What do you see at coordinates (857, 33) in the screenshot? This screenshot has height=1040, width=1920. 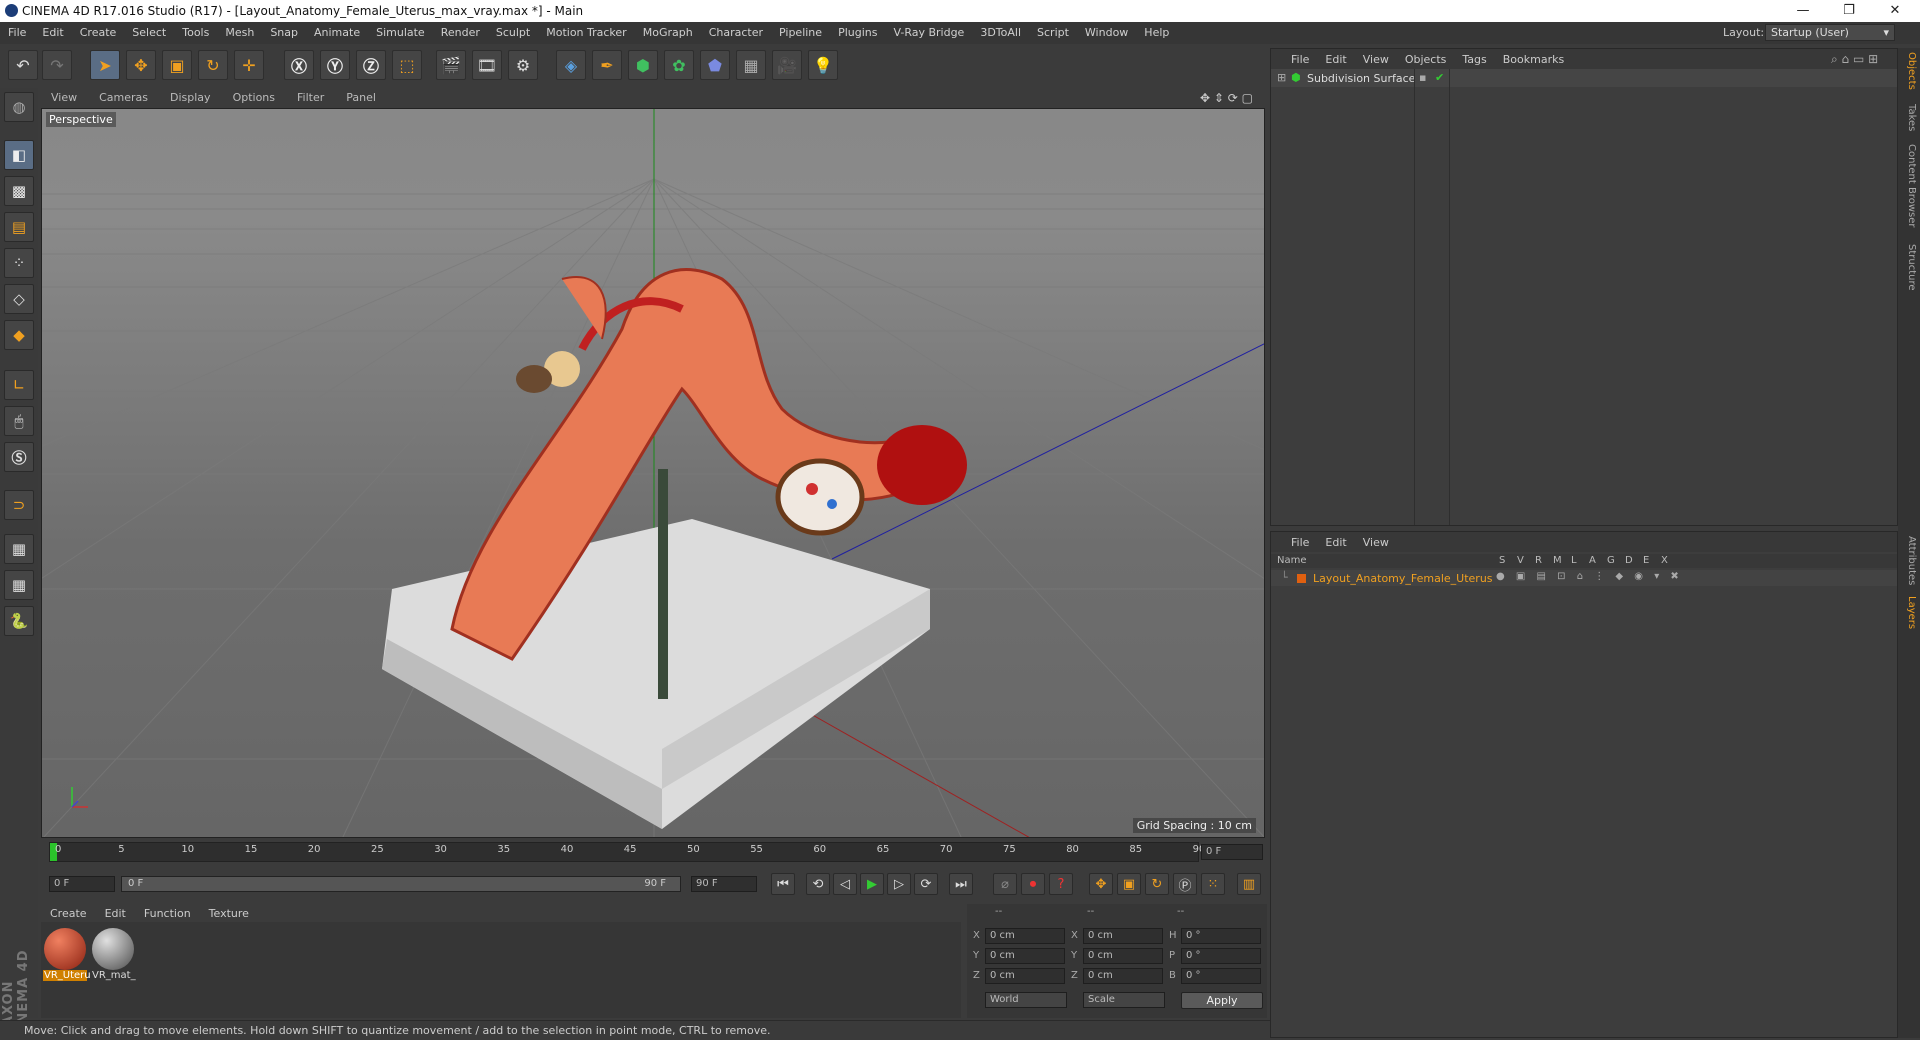 I see `menu-plugins: Plugins` at bounding box center [857, 33].